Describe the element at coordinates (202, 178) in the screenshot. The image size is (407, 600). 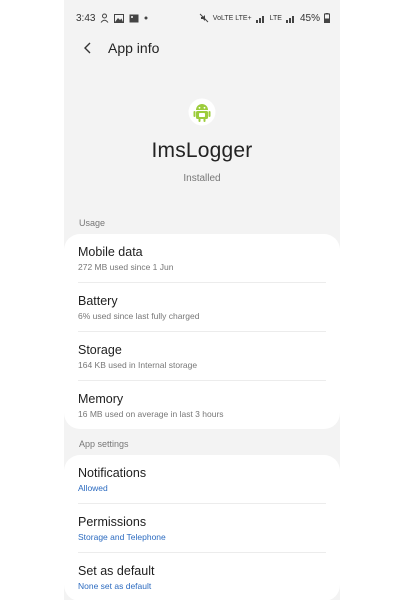
I see `app-install-status: Installed` at that location.